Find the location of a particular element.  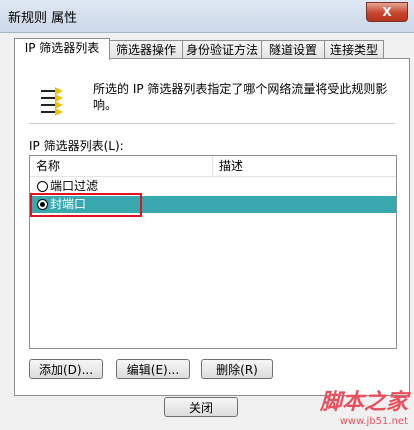

site-watermark: 脚本之家 www.jb51.net is located at coordinates (364, 405).